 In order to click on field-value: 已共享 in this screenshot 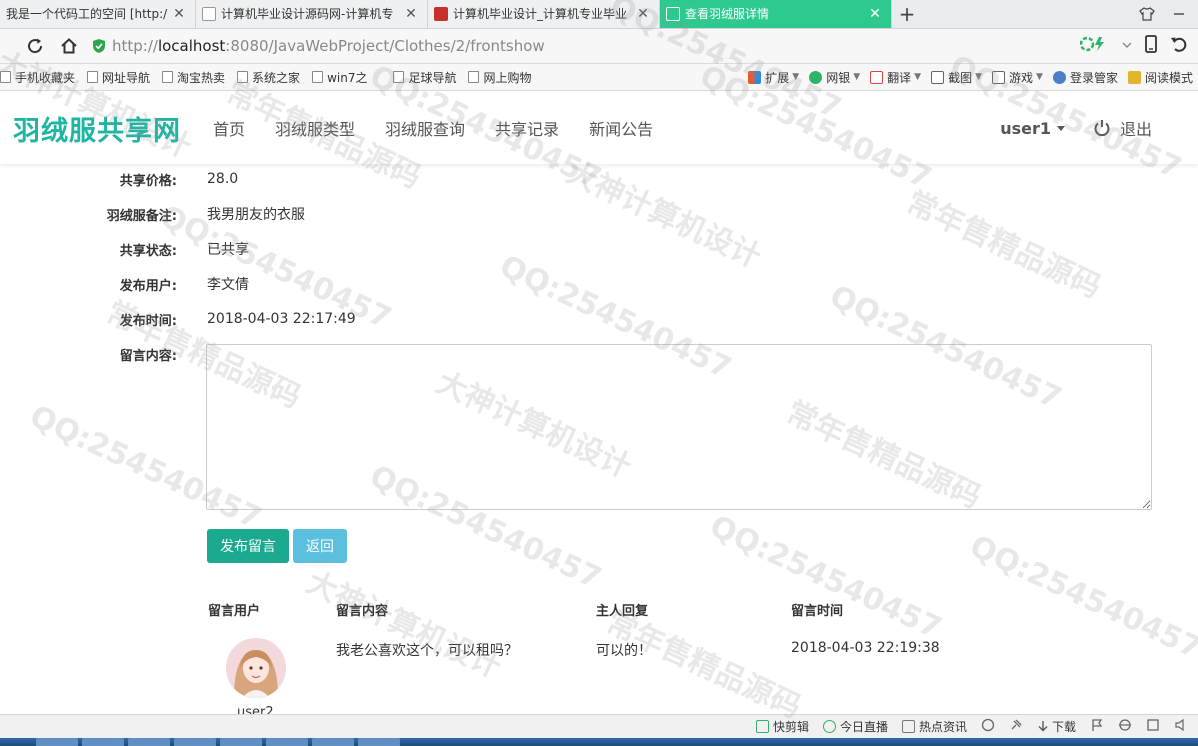, I will do `click(228, 250)`.